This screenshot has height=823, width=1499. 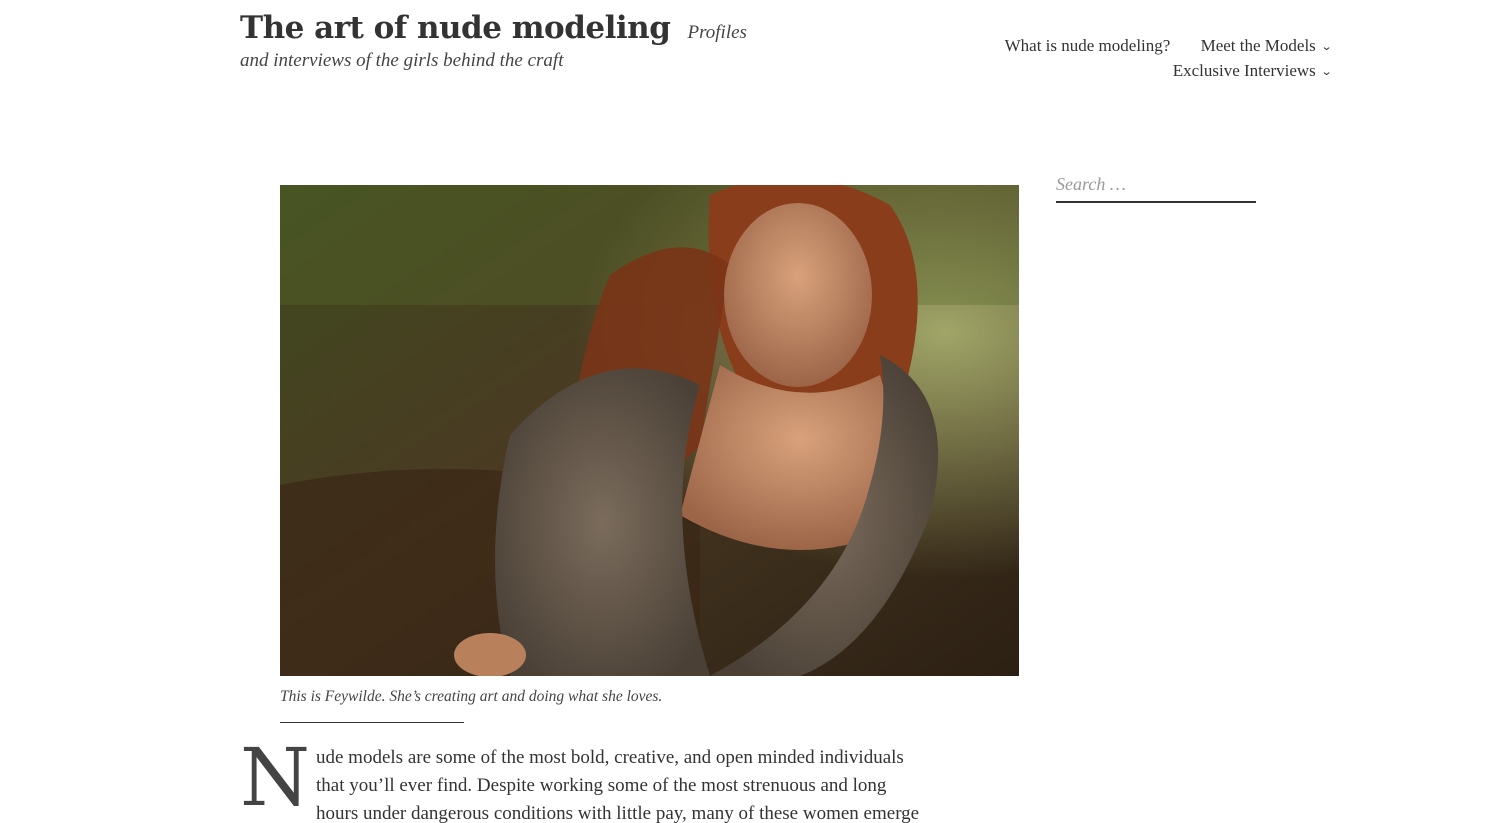 What do you see at coordinates (1258, 45) in the screenshot?
I see `nav-item-label: Meet the Models` at bounding box center [1258, 45].